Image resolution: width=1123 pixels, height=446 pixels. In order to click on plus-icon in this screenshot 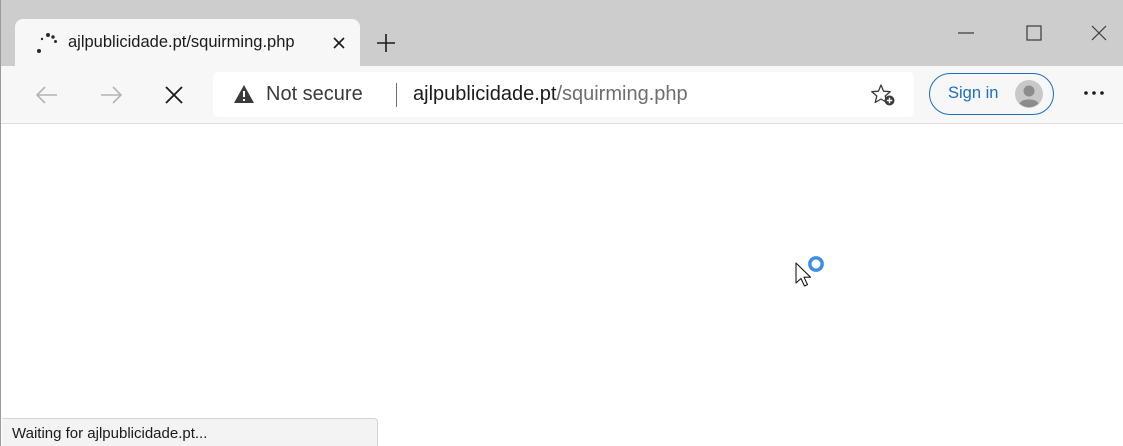, I will do `click(386, 43)`.